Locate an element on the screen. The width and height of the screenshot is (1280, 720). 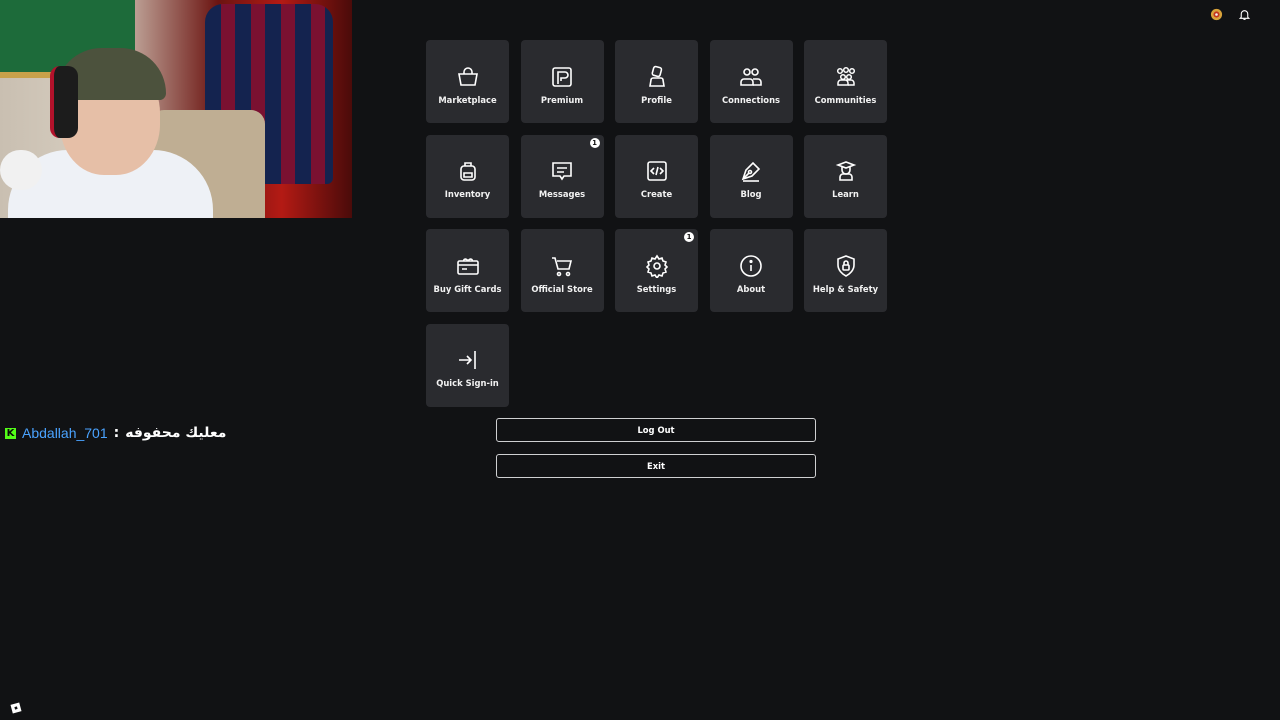
exit-button: Exit is located at coordinates (656, 466).